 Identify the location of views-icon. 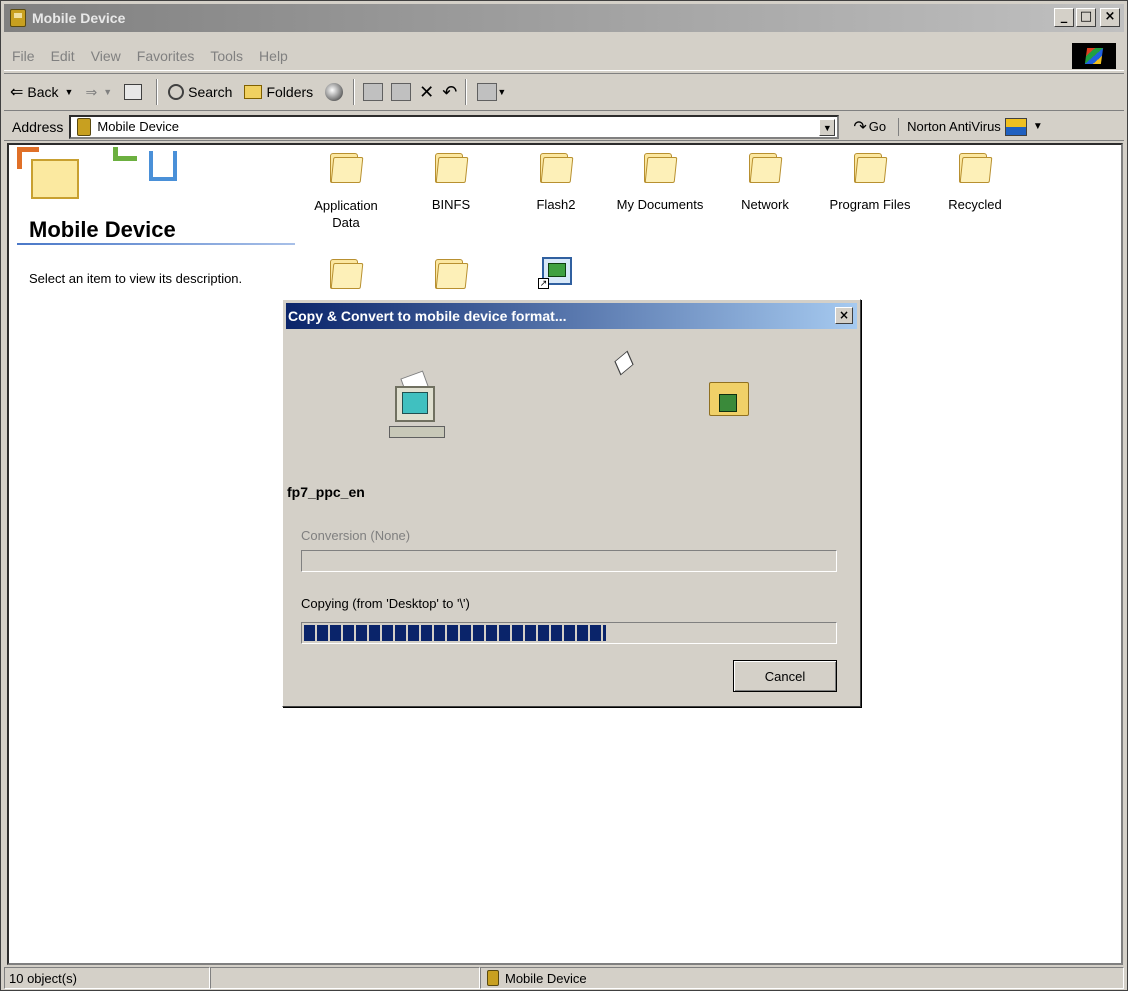
(487, 92).